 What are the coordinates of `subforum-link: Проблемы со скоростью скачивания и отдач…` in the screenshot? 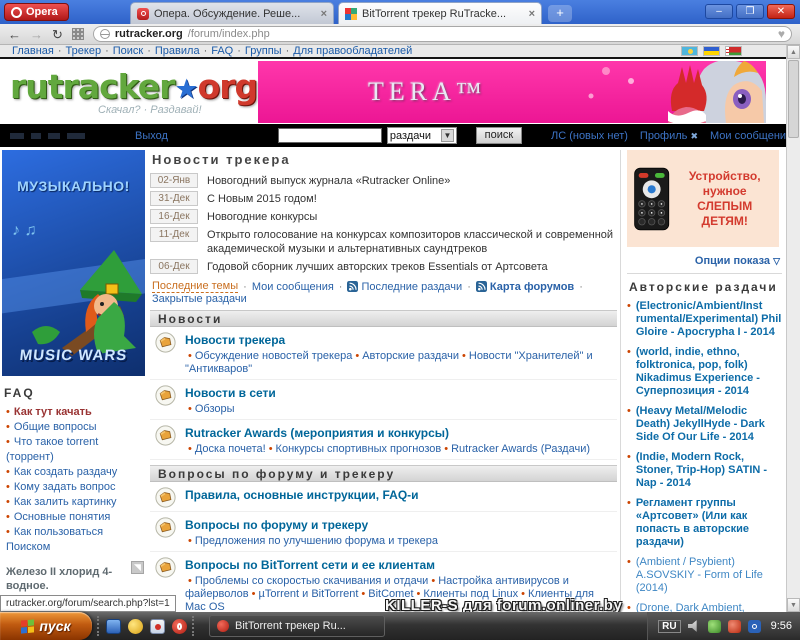 It's located at (311, 581).